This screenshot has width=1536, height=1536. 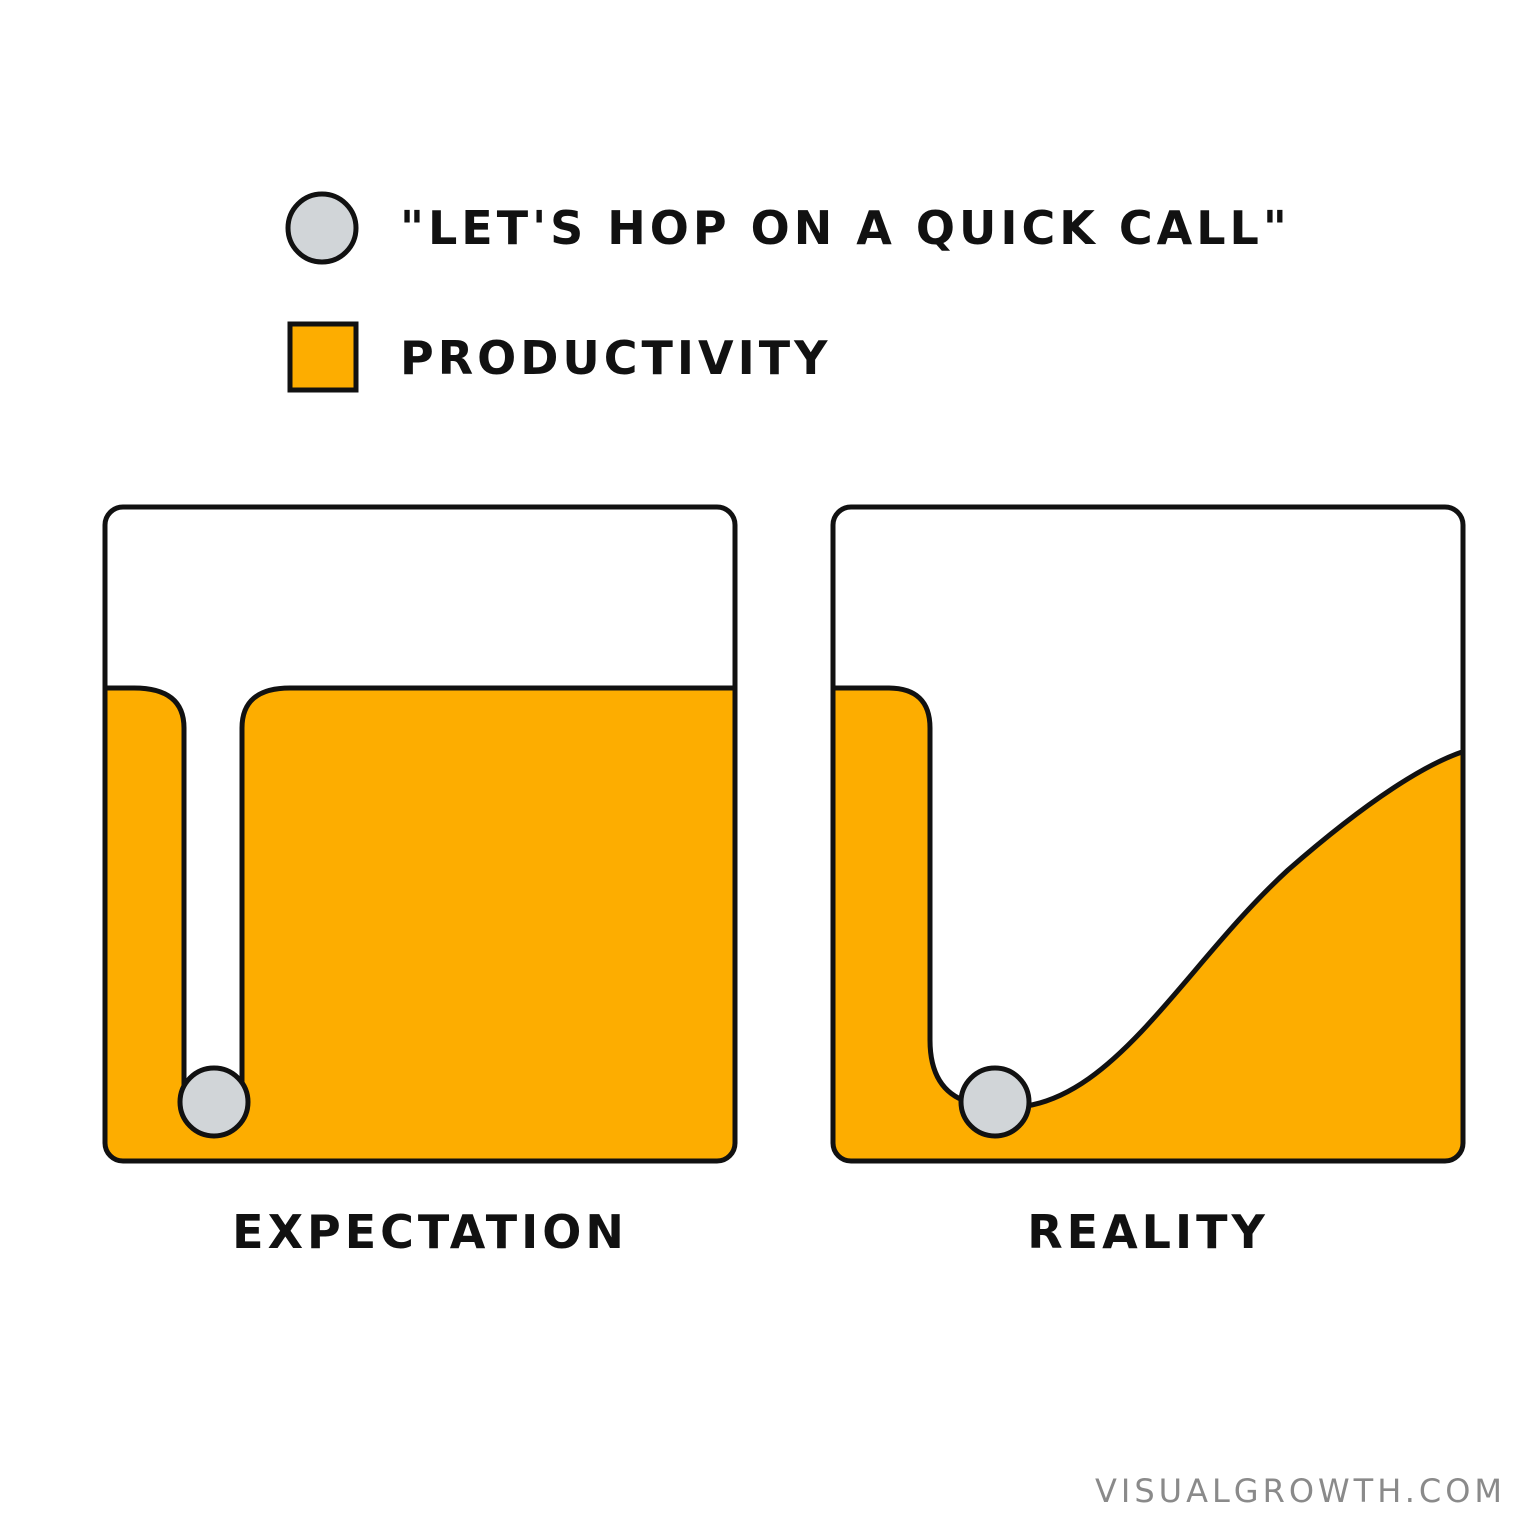 I want to click on orange-square-icon, so click(x=323, y=357).